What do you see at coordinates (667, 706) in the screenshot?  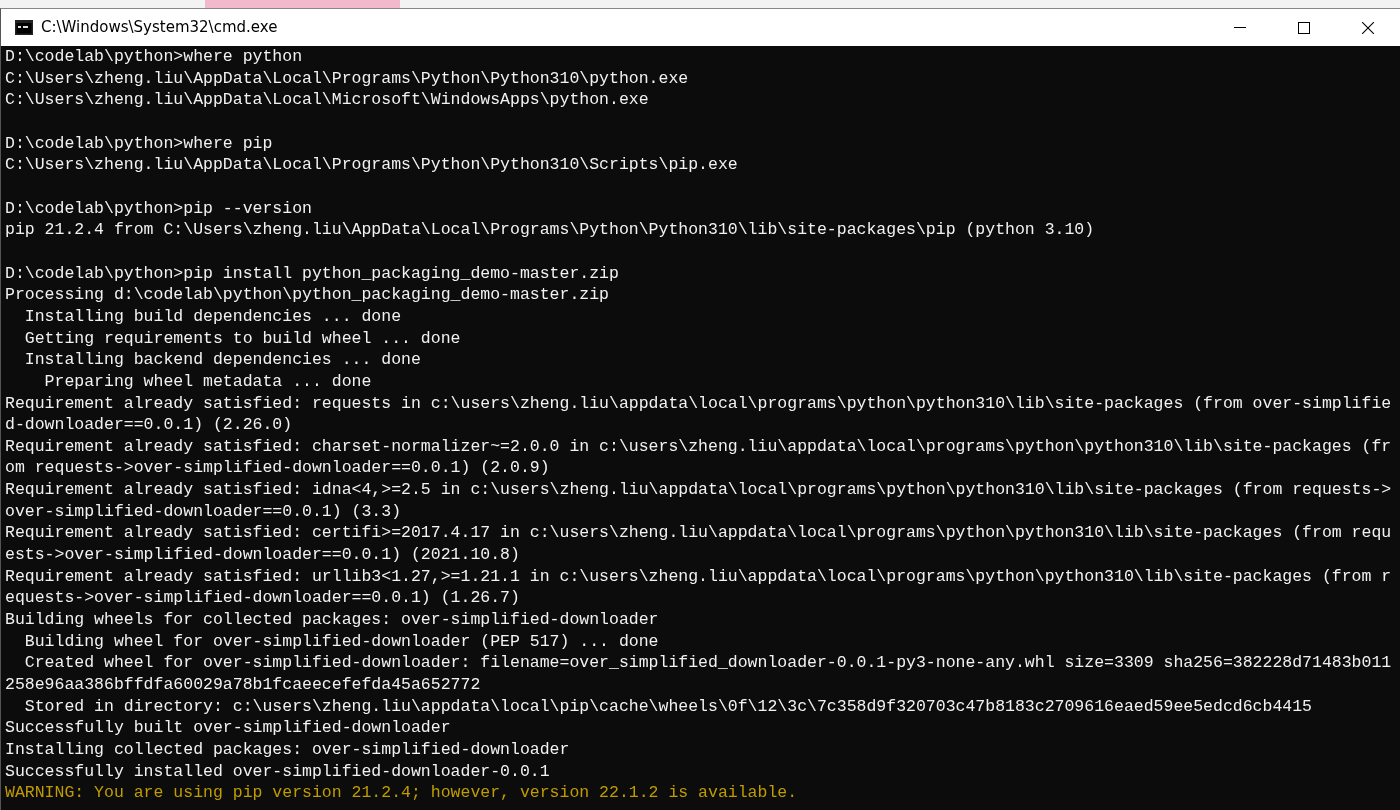 I see `console-line: Stored in directory: c:\users\zheng.liu\appdata\local\pip\cache\wheels\0f\12\3c\7c358d9f320703c47b8183c2709616eaed59ee5edcd6cb4415` at bounding box center [667, 706].